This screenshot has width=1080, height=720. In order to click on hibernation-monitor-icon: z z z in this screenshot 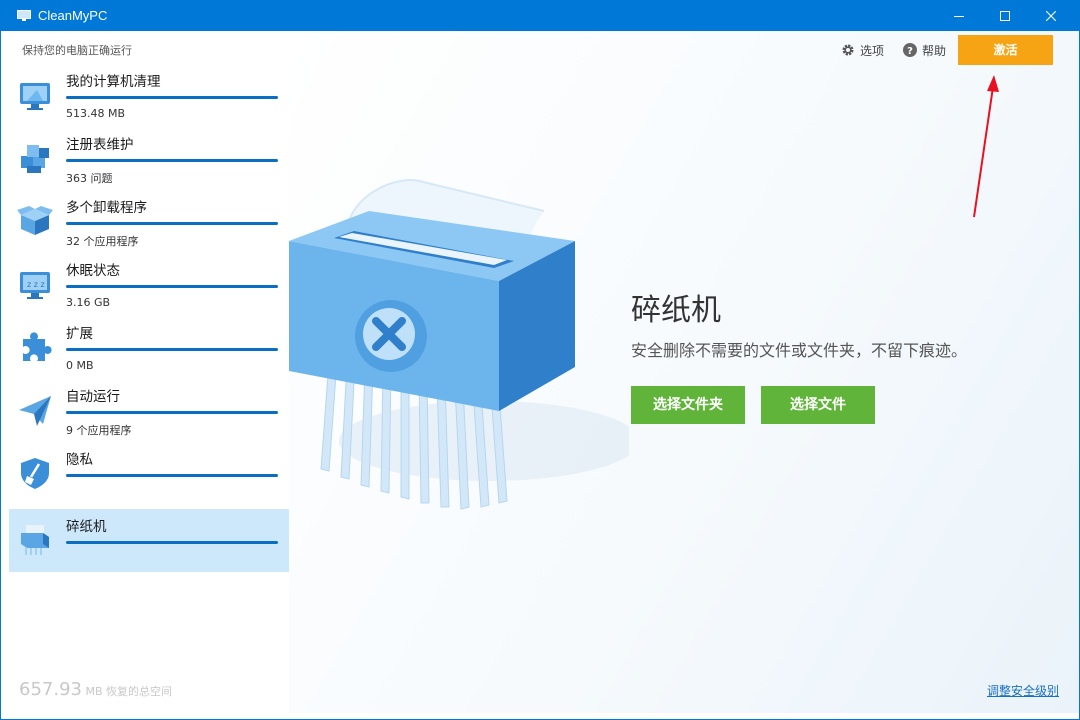, I will do `click(35, 285)`.